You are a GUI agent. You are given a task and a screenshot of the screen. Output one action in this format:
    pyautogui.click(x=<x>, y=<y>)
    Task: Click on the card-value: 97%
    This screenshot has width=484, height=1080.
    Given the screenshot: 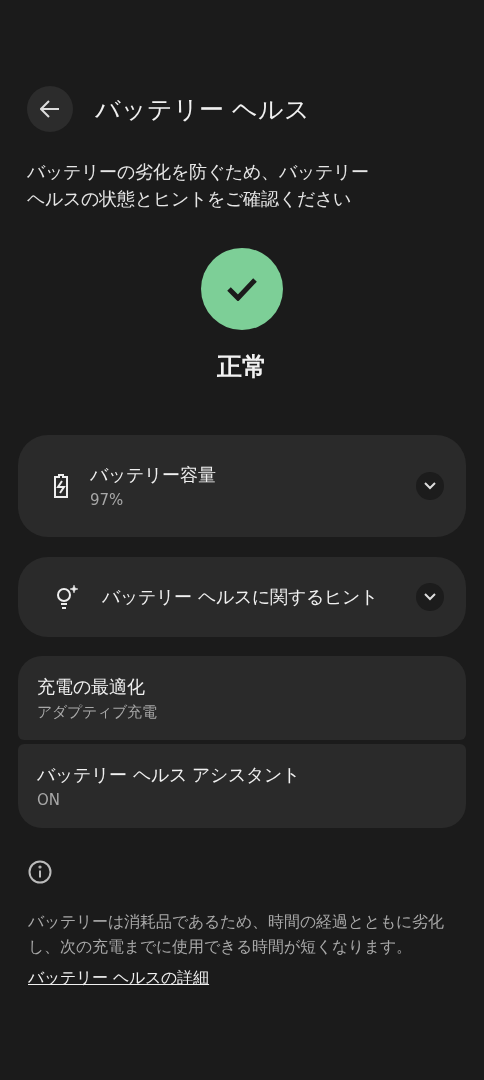 What is the action you would take?
    pyautogui.click(x=107, y=500)
    